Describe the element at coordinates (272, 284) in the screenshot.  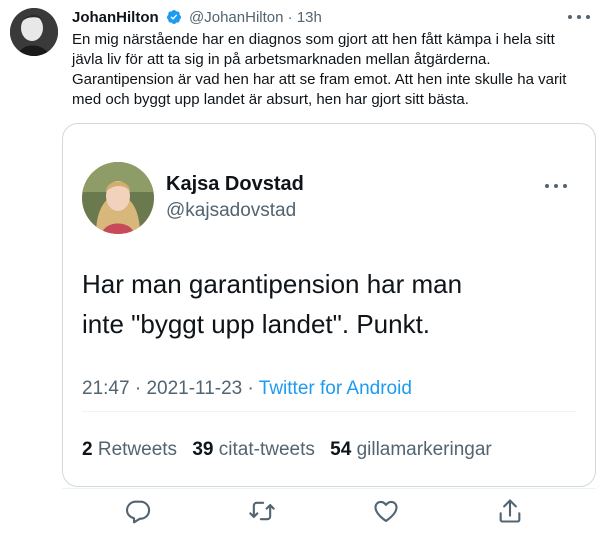
I see `quoted-text-line: Har man garantipension har man` at that location.